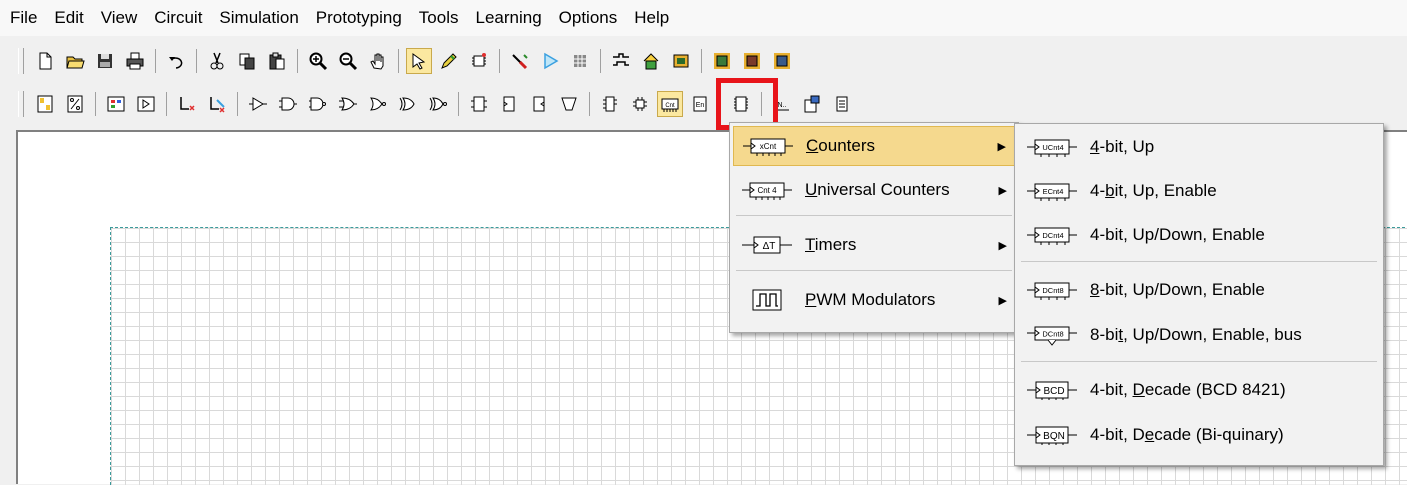  Describe the element at coordinates (438, 104) in the screenshot. I see `xnor-gate-button` at that location.